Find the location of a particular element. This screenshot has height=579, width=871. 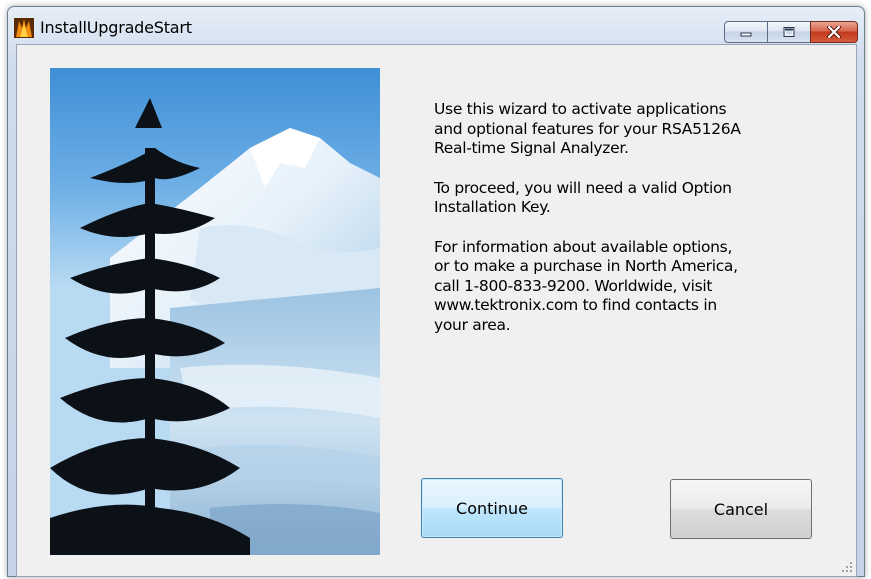

close-button is located at coordinates (834, 32).